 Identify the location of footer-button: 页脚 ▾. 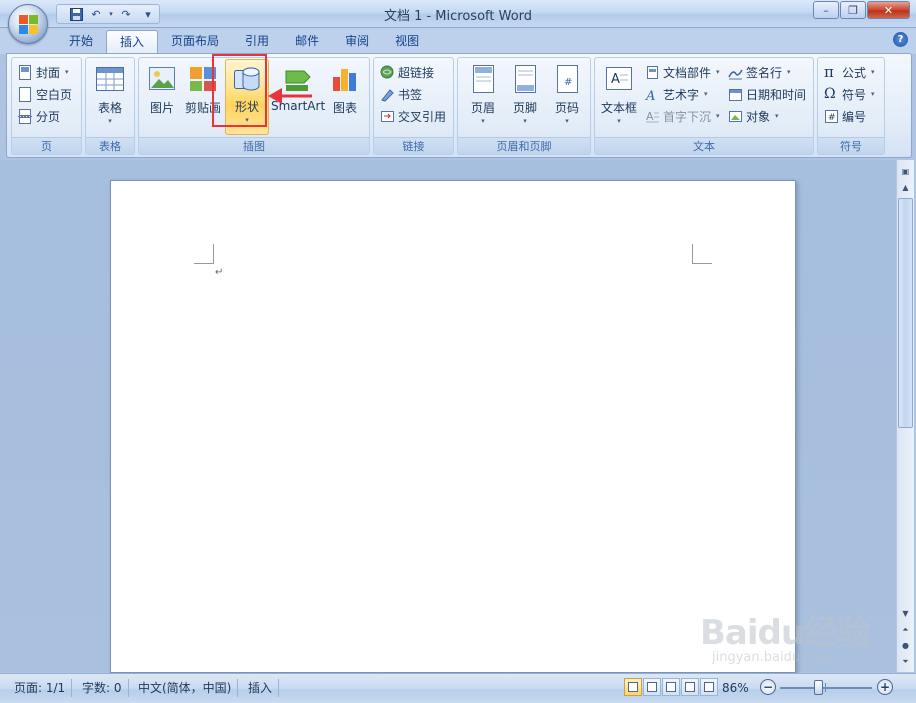
(525, 96).